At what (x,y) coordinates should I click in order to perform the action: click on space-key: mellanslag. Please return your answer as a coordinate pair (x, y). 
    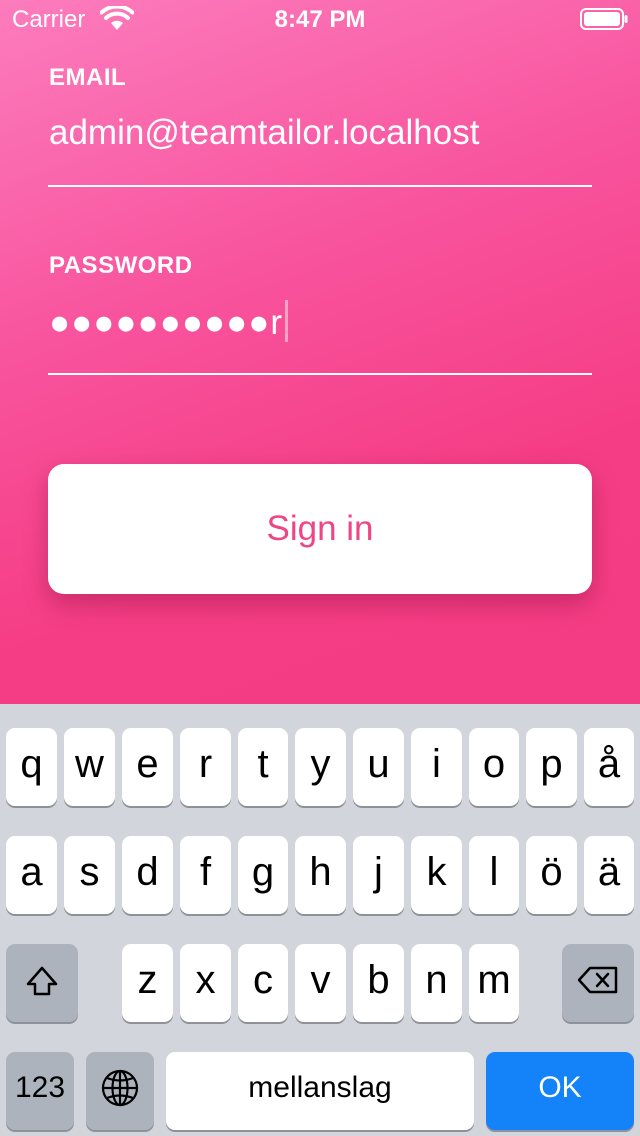
    Looking at the image, I should click on (320, 1091).